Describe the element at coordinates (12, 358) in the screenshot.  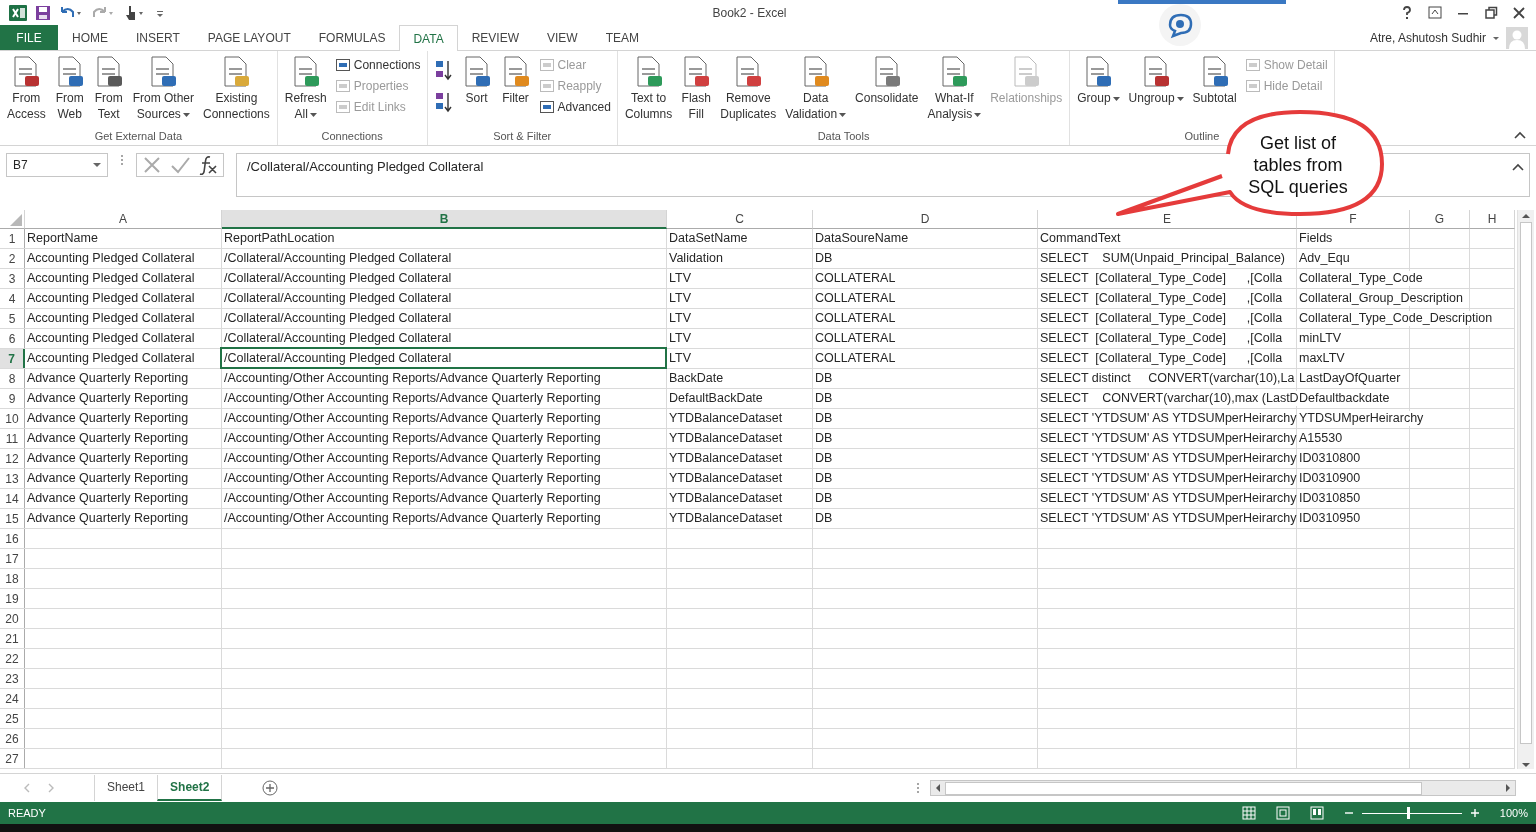
I see `row-header: 7` at that location.